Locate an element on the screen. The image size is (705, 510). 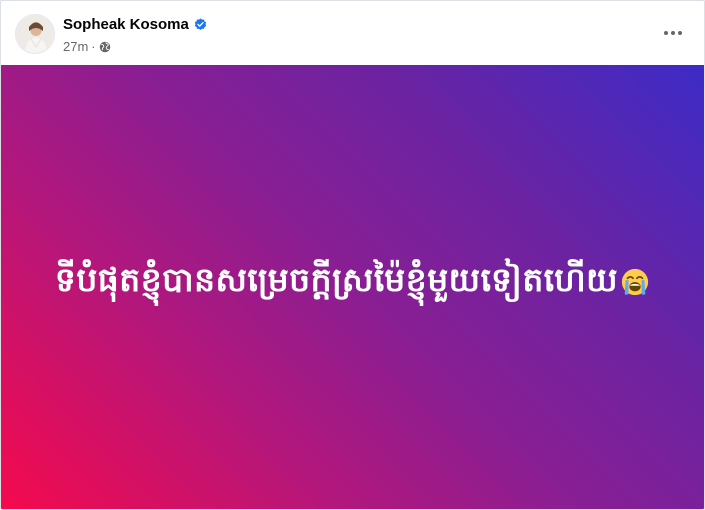
loudly-crying-face-icon is located at coordinates (635, 281).